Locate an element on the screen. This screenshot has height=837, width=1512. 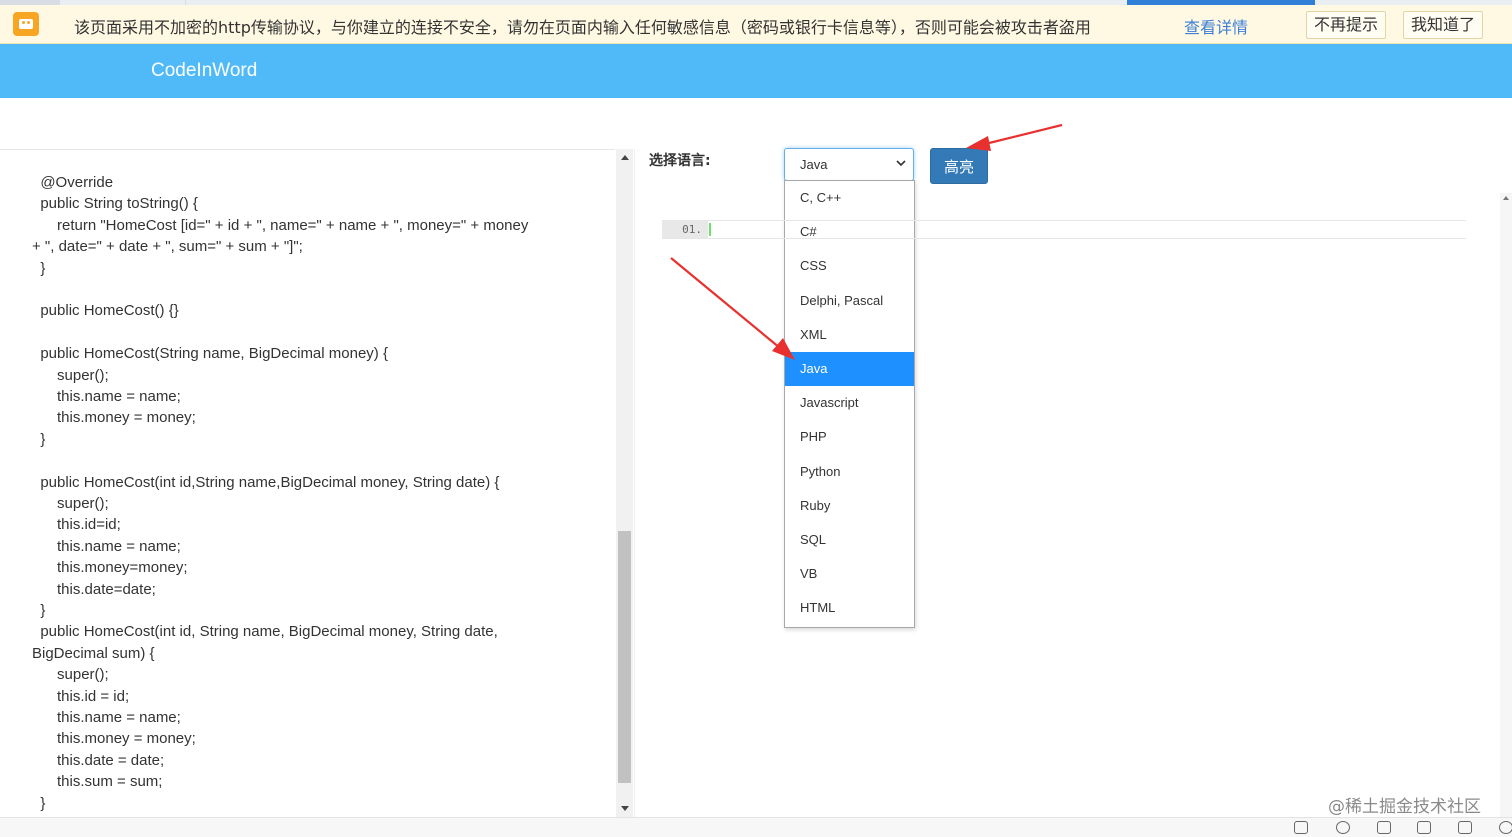
annotation-arrow-to-highlight-button is located at coordinates (1014, 137).